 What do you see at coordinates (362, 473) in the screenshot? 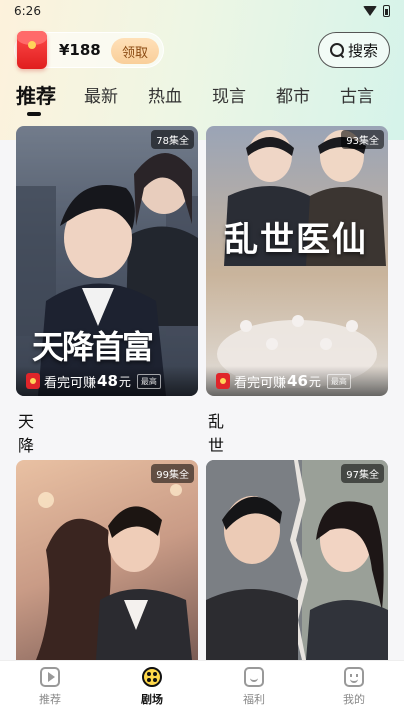
I see `episode-count-badge: 97集全` at bounding box center [362, 473].